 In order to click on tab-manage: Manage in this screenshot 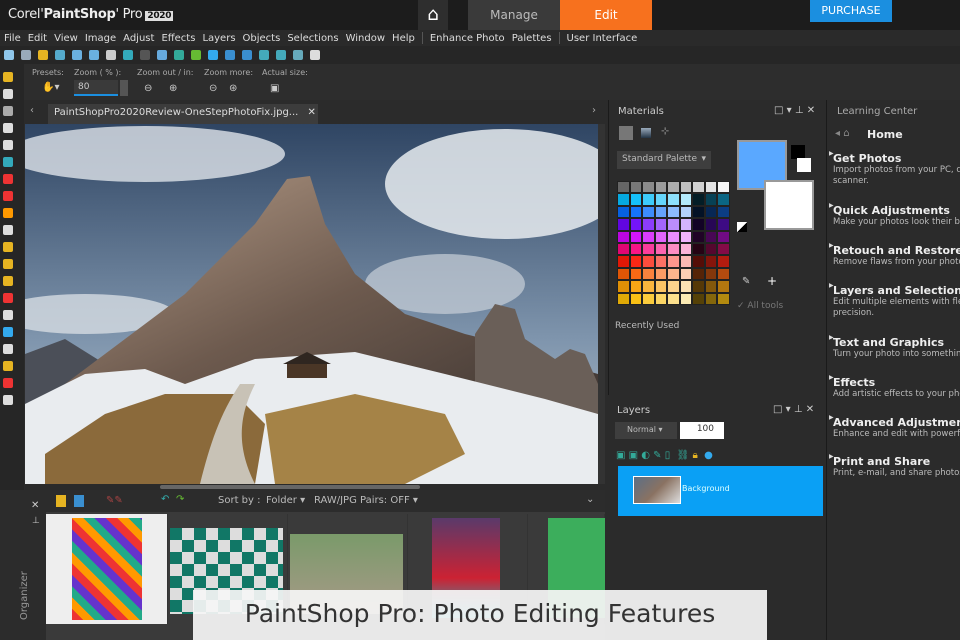, I will do `click(514, 15)`.